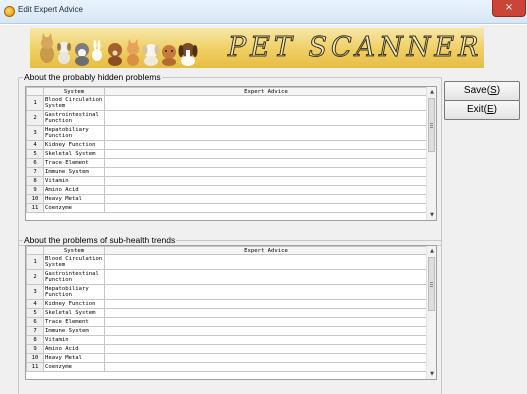  I want to click on row-number: 6, so click(35, 163).